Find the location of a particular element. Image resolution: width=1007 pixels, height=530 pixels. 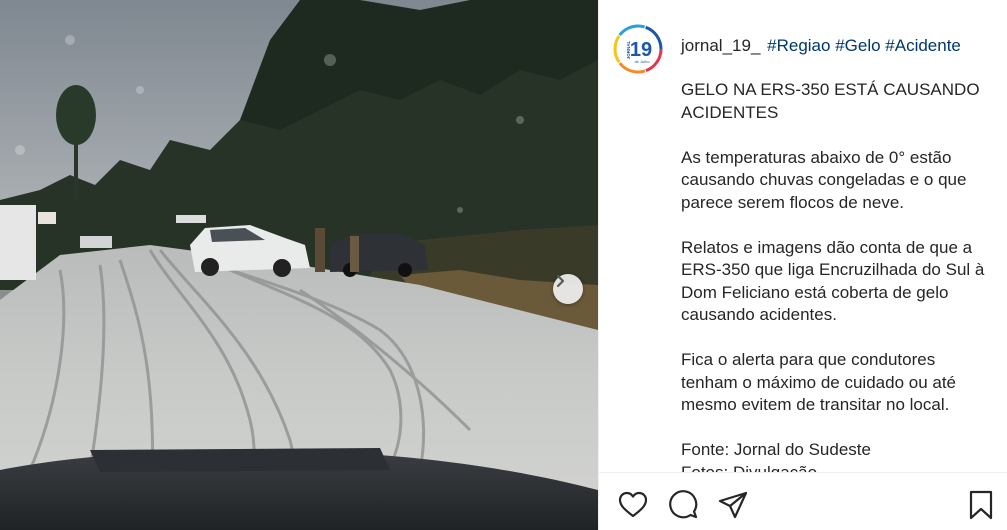

post-actions-bar is located at coordinates (803, 501).